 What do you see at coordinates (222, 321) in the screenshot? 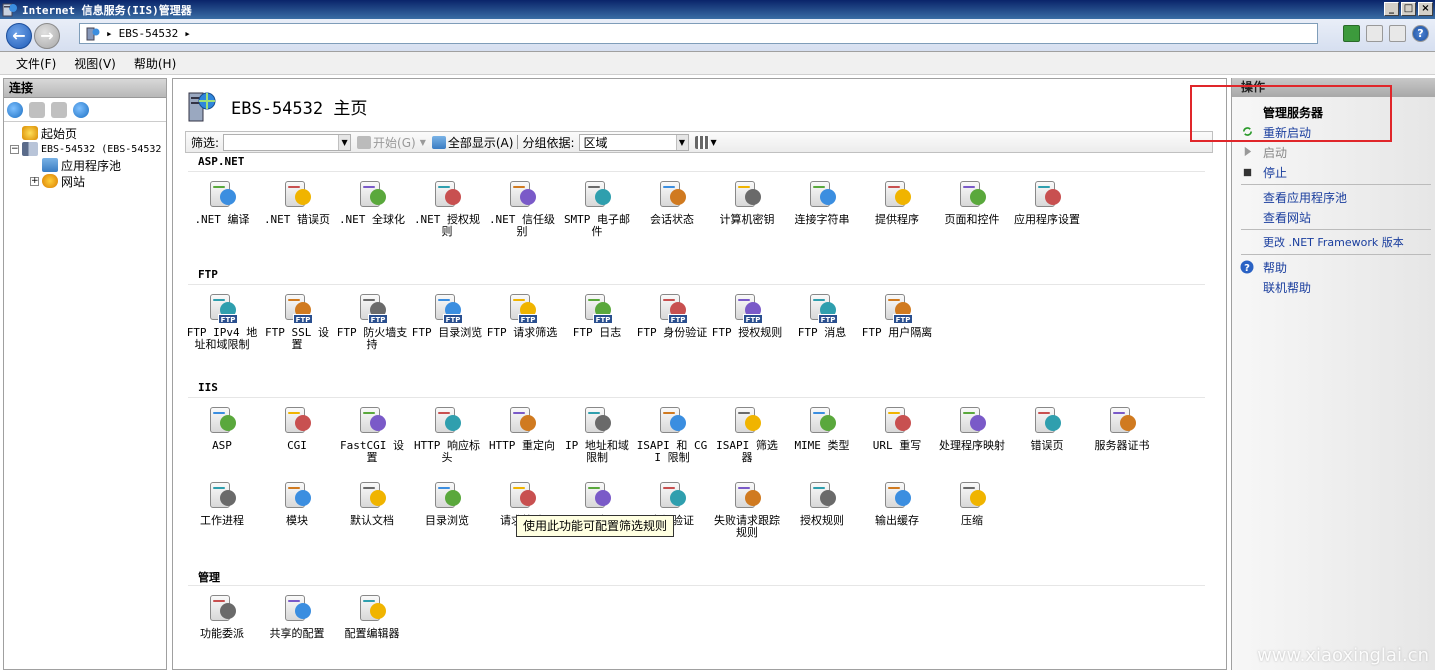
I see `feature-item: FTP FTP IPv4 地址和域限制` at bounding box center [222, 321].